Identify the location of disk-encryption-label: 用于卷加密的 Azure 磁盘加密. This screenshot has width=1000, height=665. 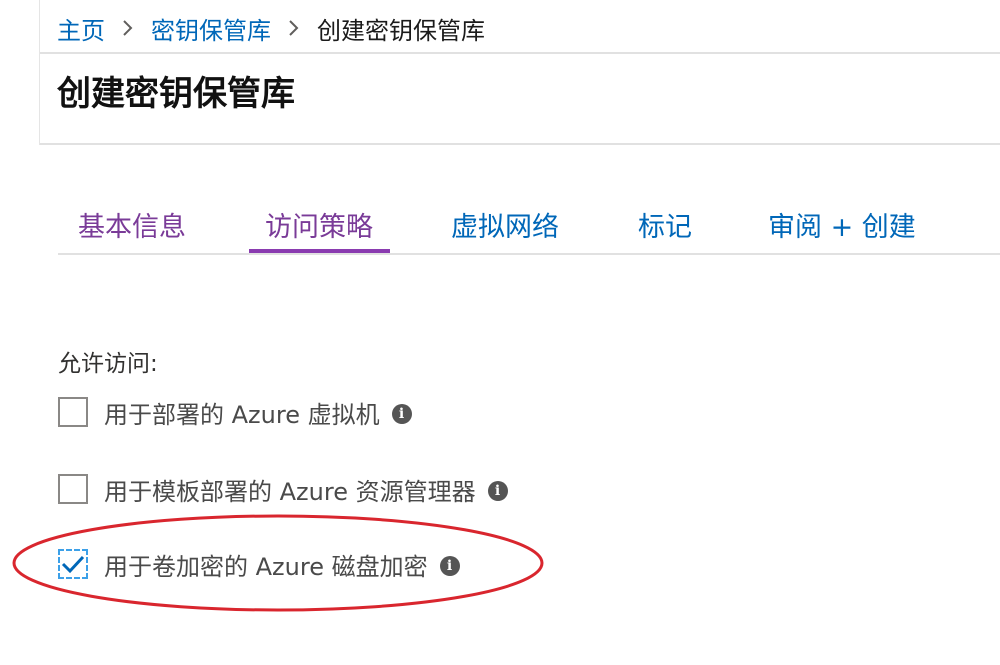
(266, 566).